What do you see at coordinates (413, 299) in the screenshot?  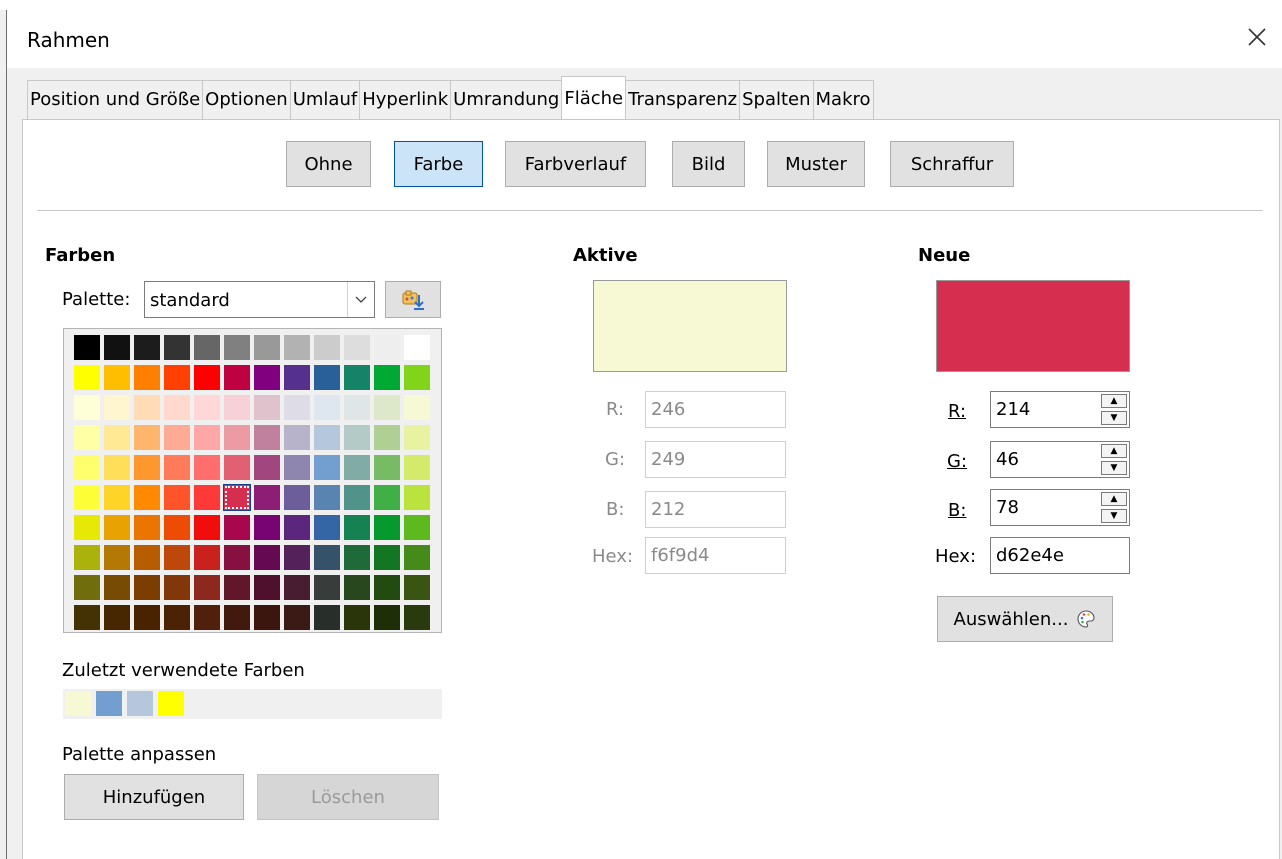 I see `import-palette-button` at bounding box center [413, 299].